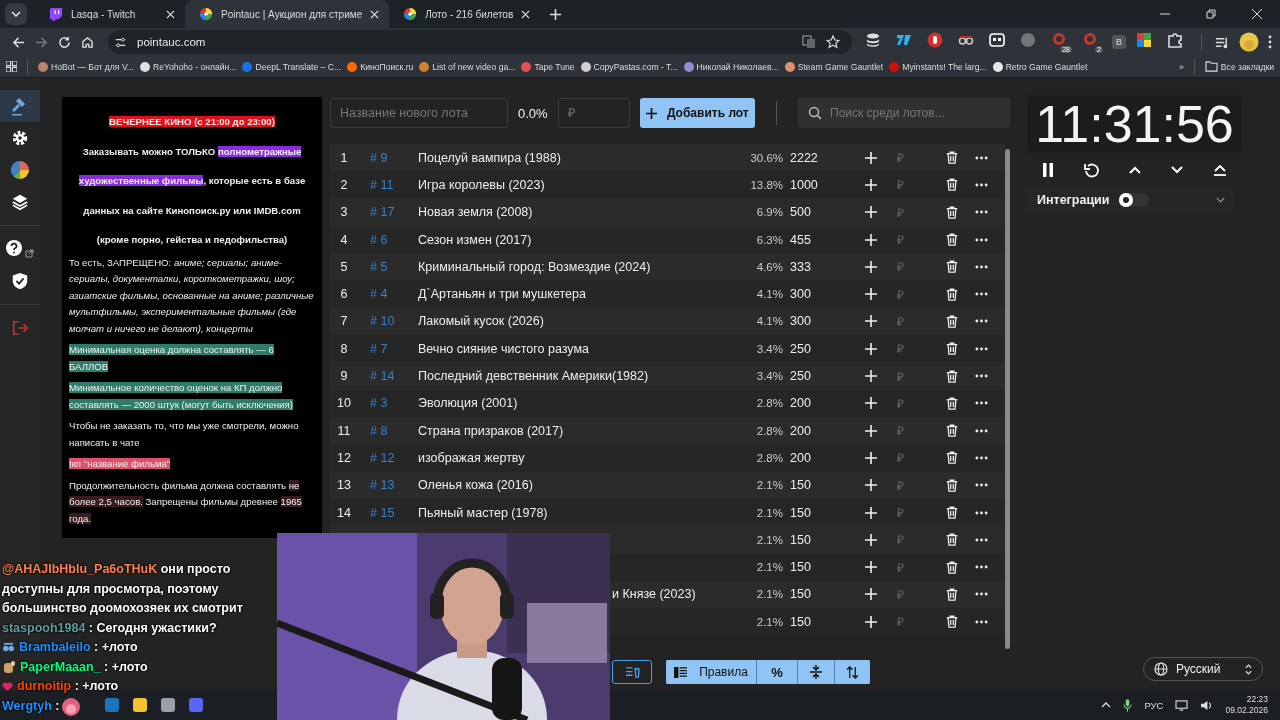 This screenshot has height=720, width=1280. Describe the element at coordinates (556, 14) in the screenshot. I see `new-tab-icon` at that location.